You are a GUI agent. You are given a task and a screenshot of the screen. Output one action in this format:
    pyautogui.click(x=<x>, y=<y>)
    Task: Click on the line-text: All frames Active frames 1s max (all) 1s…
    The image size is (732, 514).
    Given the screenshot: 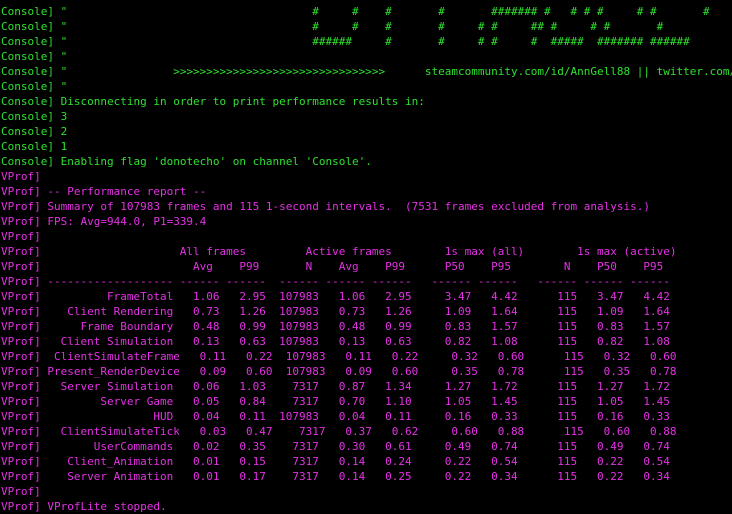 What is the action you would take?
    pyautogui.click(x=362, y=251)
    